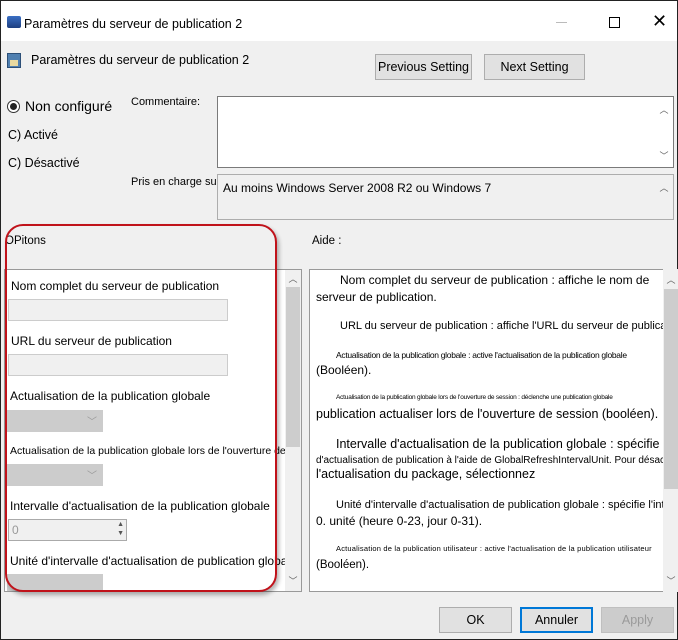 The image size is (678, 640). What do you see at coordinates (339, 21) in the screenshot?
I see `title-bar: Paramètres du serveur de publication 2 ✕` at bounding box center [339, 21].